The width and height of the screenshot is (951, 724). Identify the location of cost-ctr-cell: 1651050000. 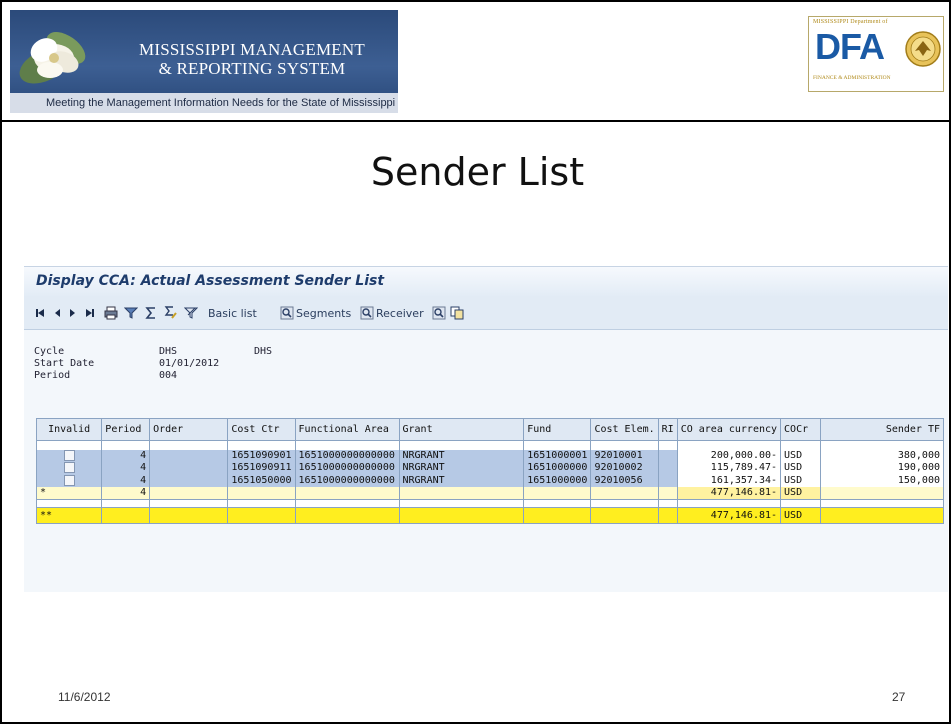
(261, 480).